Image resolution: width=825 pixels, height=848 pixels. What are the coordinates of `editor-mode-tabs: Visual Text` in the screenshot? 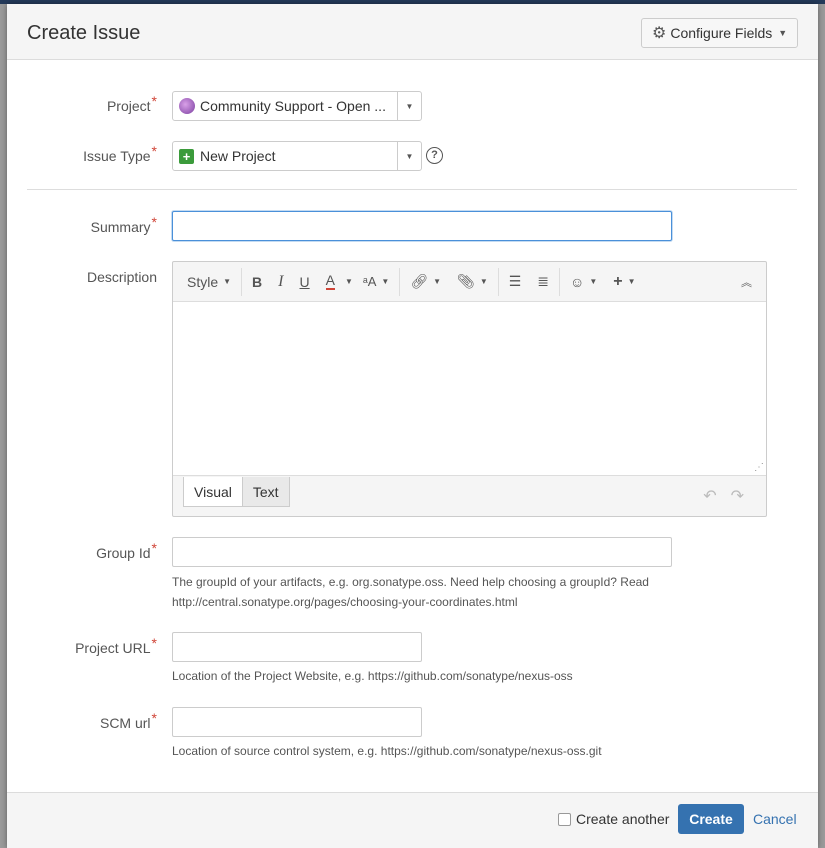 It's located at (236, 492).